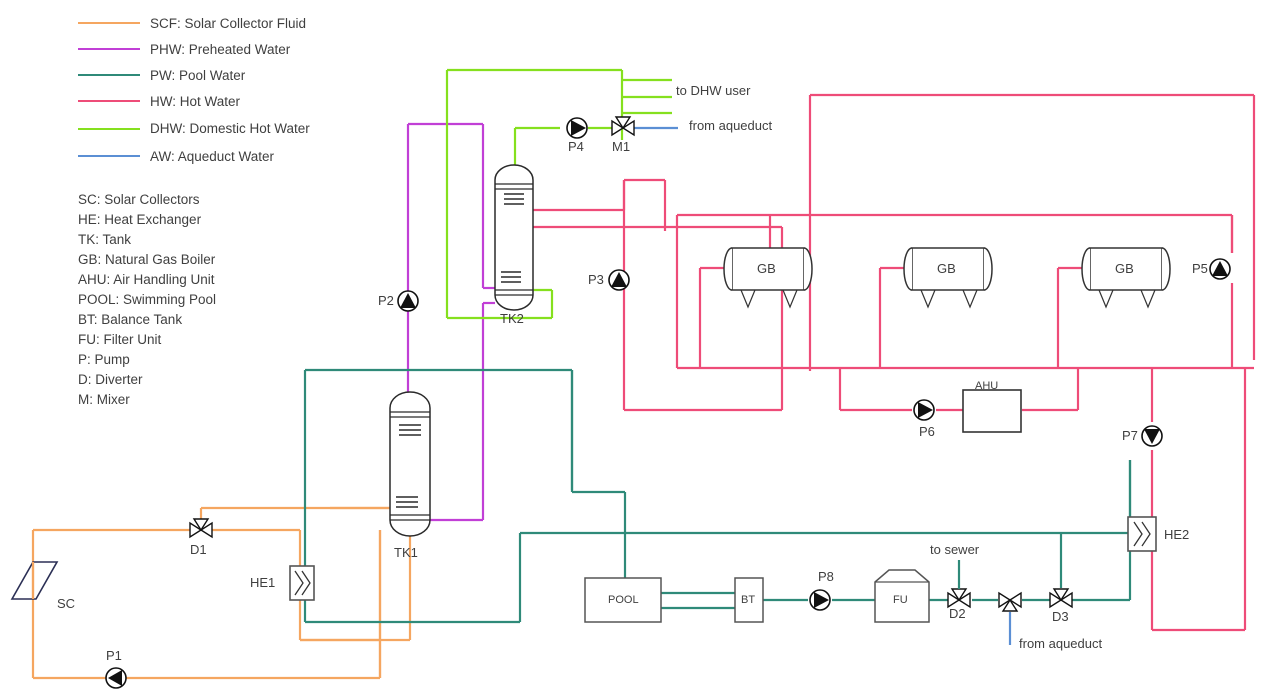  What do you see at coordinates (596, 279) in the screenshot?
I see `label-p3: P3` at bounding box center [596, 279].